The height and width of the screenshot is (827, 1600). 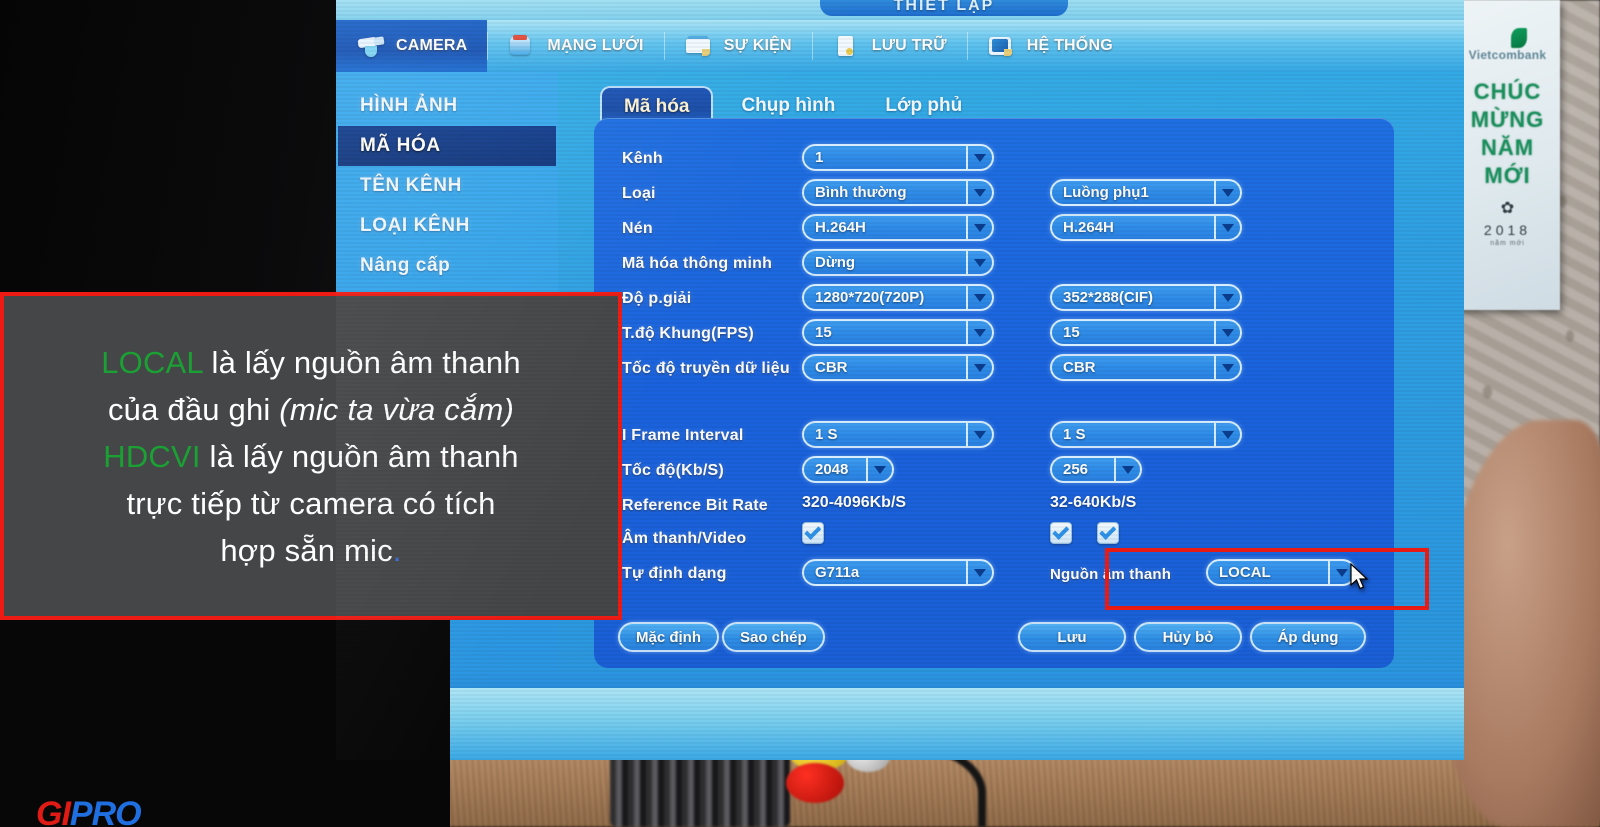 I want to click on dropdown-i-frame-value: 1 S, so click(x=826, y=434).